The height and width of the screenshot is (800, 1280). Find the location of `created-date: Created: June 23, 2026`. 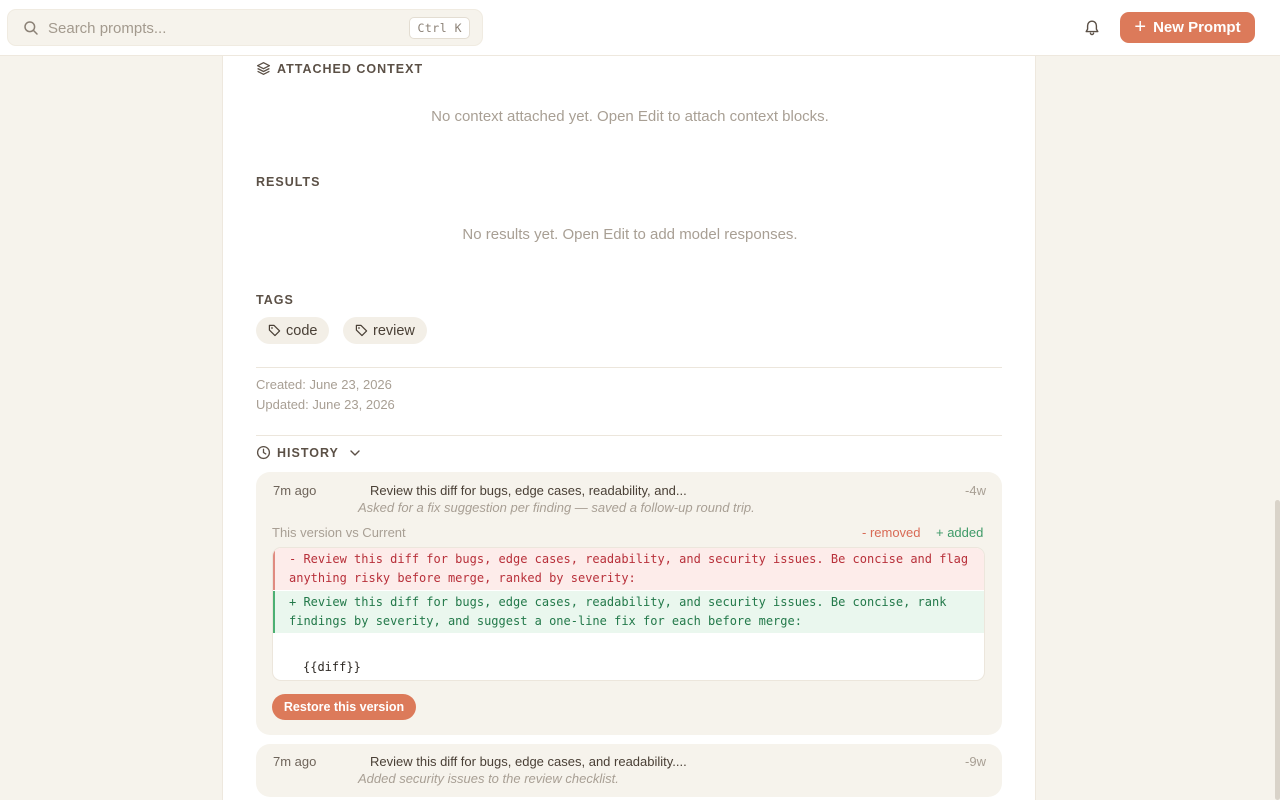

created-date: Created: June 23, 2026 is located at coordinates (324, 384).